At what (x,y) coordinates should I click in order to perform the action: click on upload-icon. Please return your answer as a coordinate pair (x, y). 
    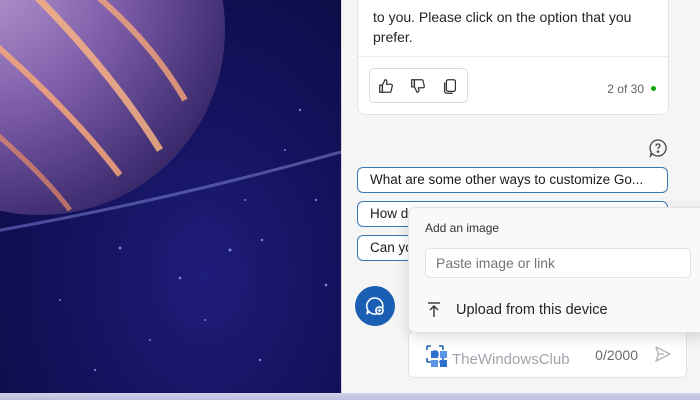
    Looking at the image, I should click on (434, 309).